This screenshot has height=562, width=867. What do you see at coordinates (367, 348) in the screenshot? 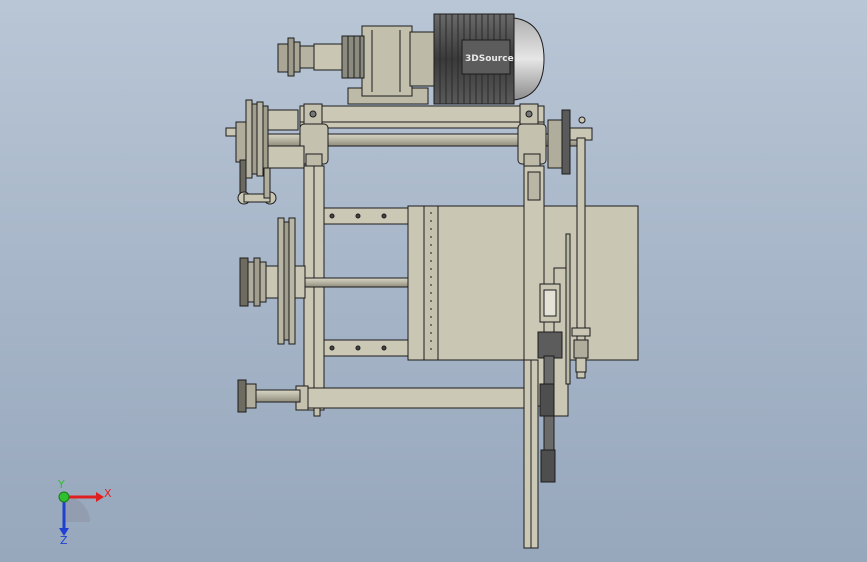
I see `lower-rail` at bounding box center [367, 348].